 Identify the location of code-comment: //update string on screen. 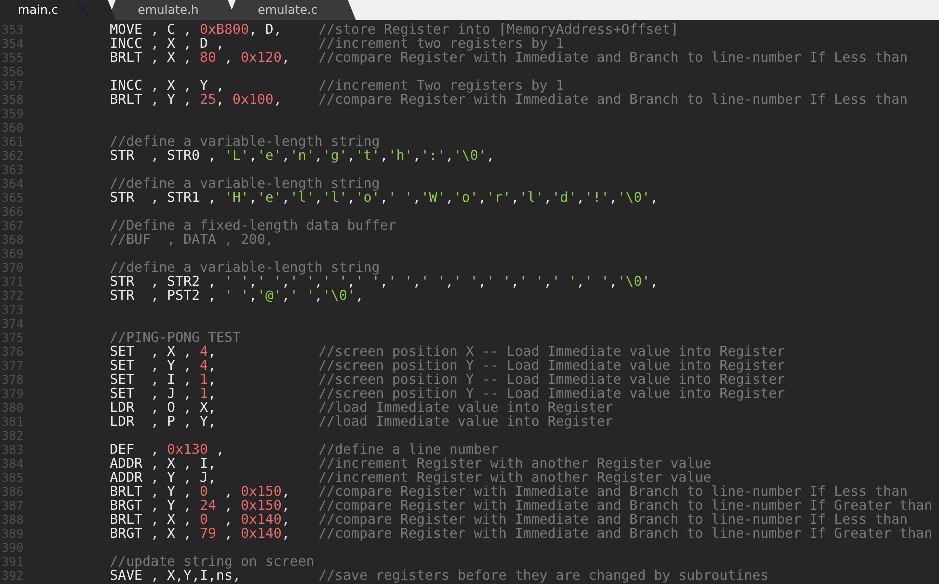
(212, 562).